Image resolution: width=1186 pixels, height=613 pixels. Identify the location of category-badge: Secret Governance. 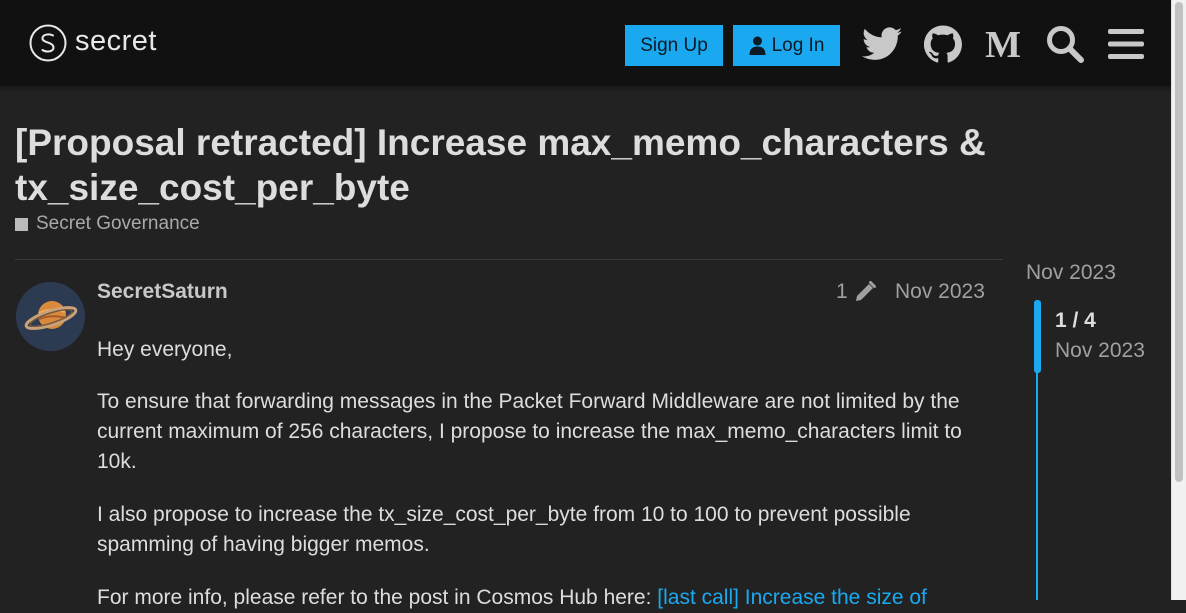
(107, 224).